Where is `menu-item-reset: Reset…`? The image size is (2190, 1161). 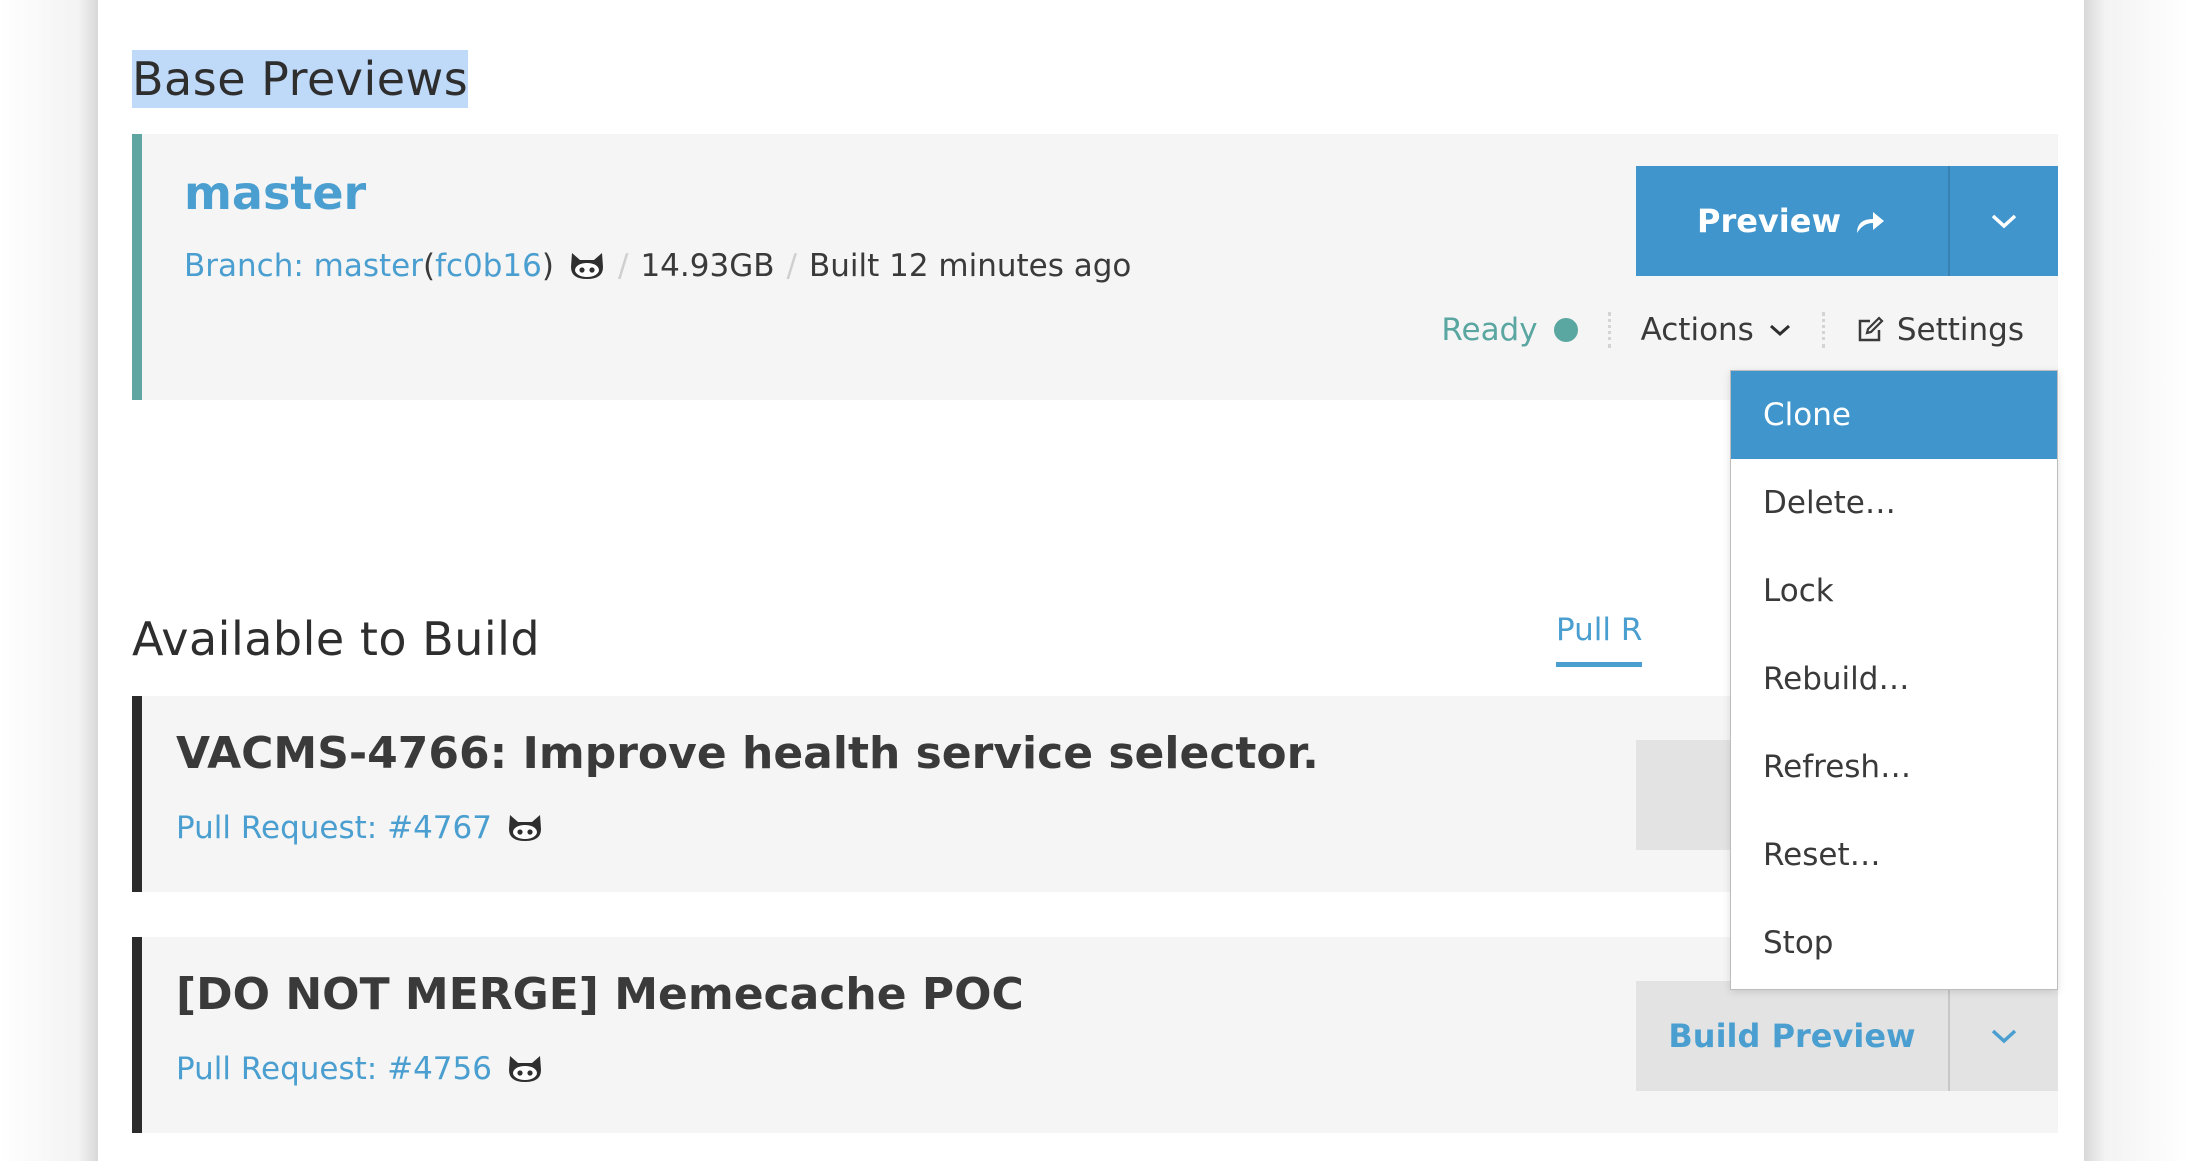
menu-item-reset: Reset… is located at coordinates (1894, 855).